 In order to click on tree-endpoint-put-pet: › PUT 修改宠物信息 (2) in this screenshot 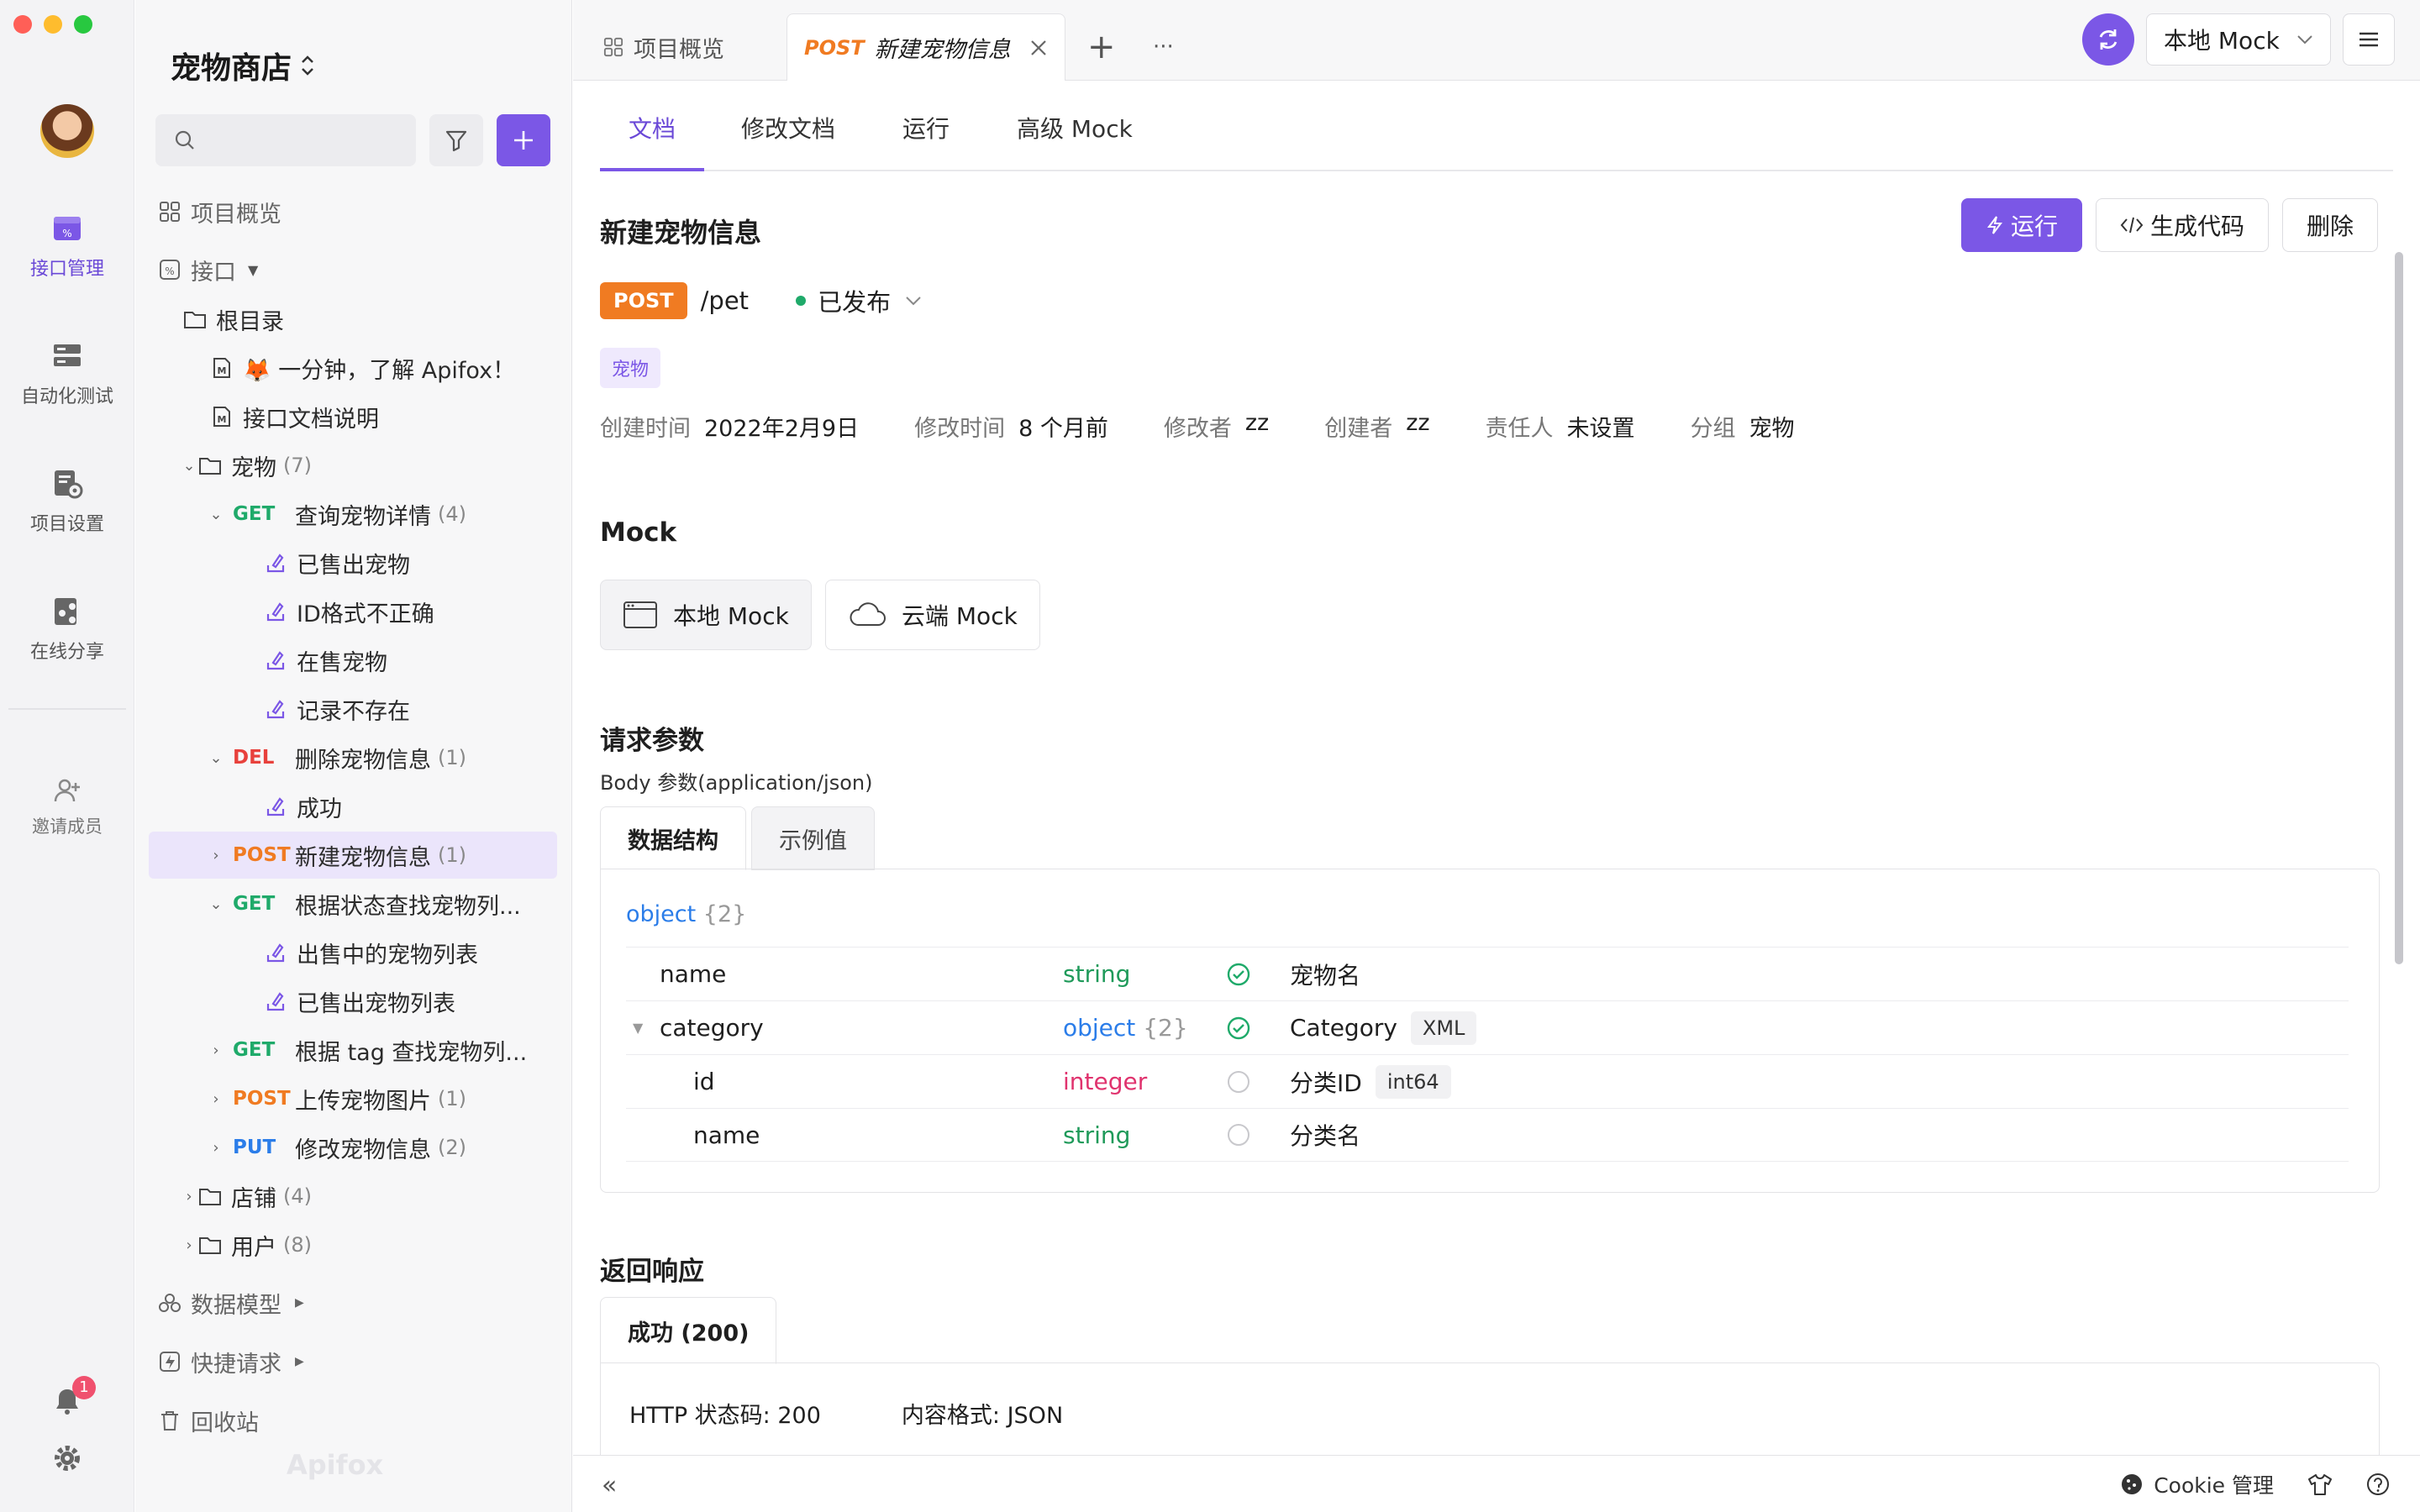, I will do `click(337, 1147)`.